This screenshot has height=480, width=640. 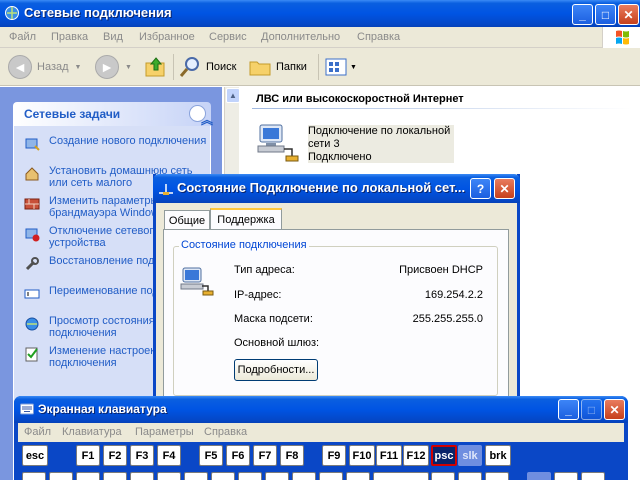 What do you see at coordinates (78, 67) in the screenshot?
I see `back-dropdown-icon: ▼` at bounding box center [78, 67].